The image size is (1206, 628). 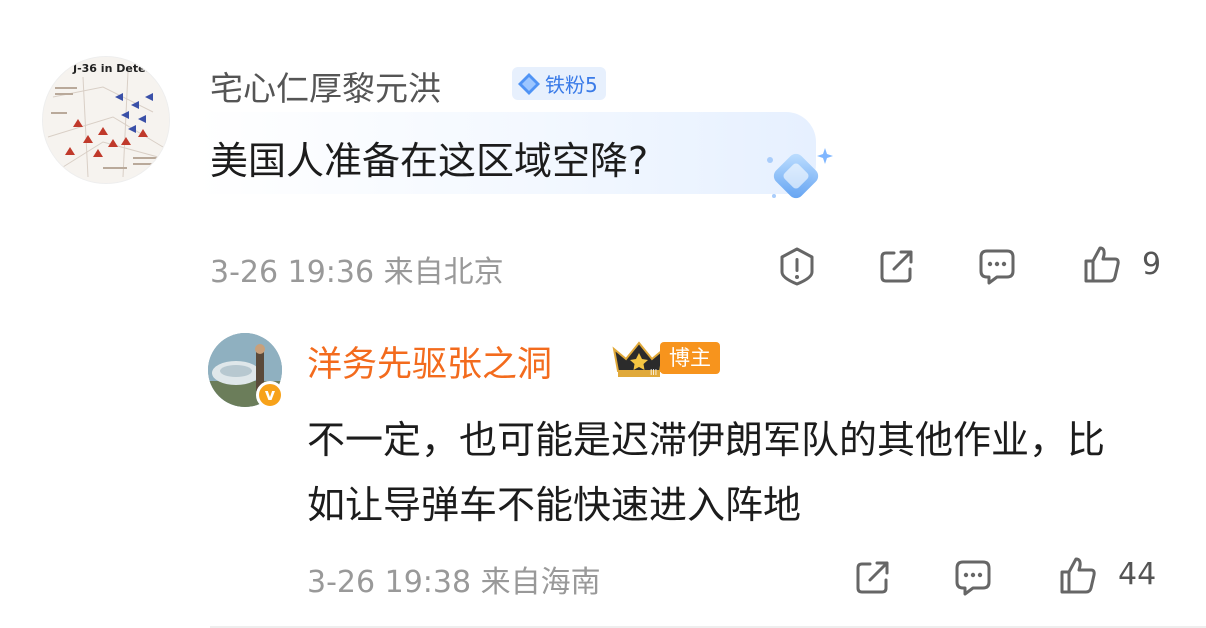 What do you see at coordinates (653, 372) in the screenshot?
I see `svg-text: III` at bounding box center [653, 372].